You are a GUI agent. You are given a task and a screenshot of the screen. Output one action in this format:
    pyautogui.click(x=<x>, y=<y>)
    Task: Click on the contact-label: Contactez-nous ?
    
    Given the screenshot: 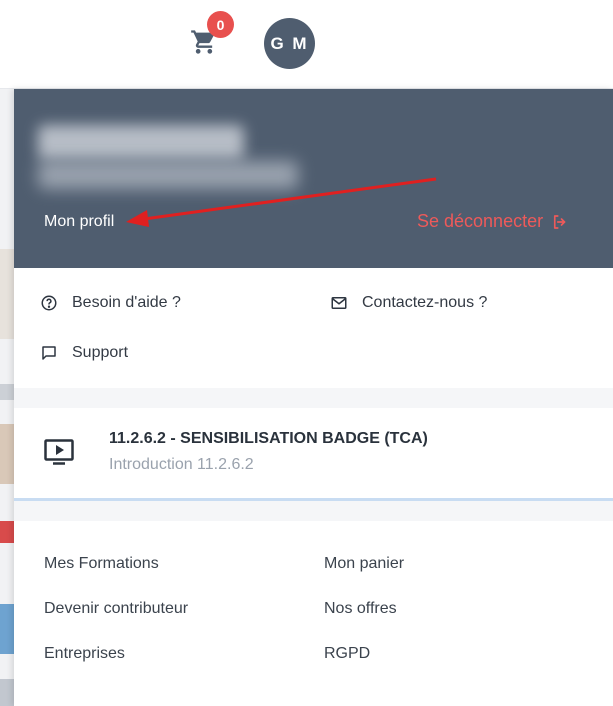 What is the action you would take?
    pyautogui.click(x=425, y=302)
    